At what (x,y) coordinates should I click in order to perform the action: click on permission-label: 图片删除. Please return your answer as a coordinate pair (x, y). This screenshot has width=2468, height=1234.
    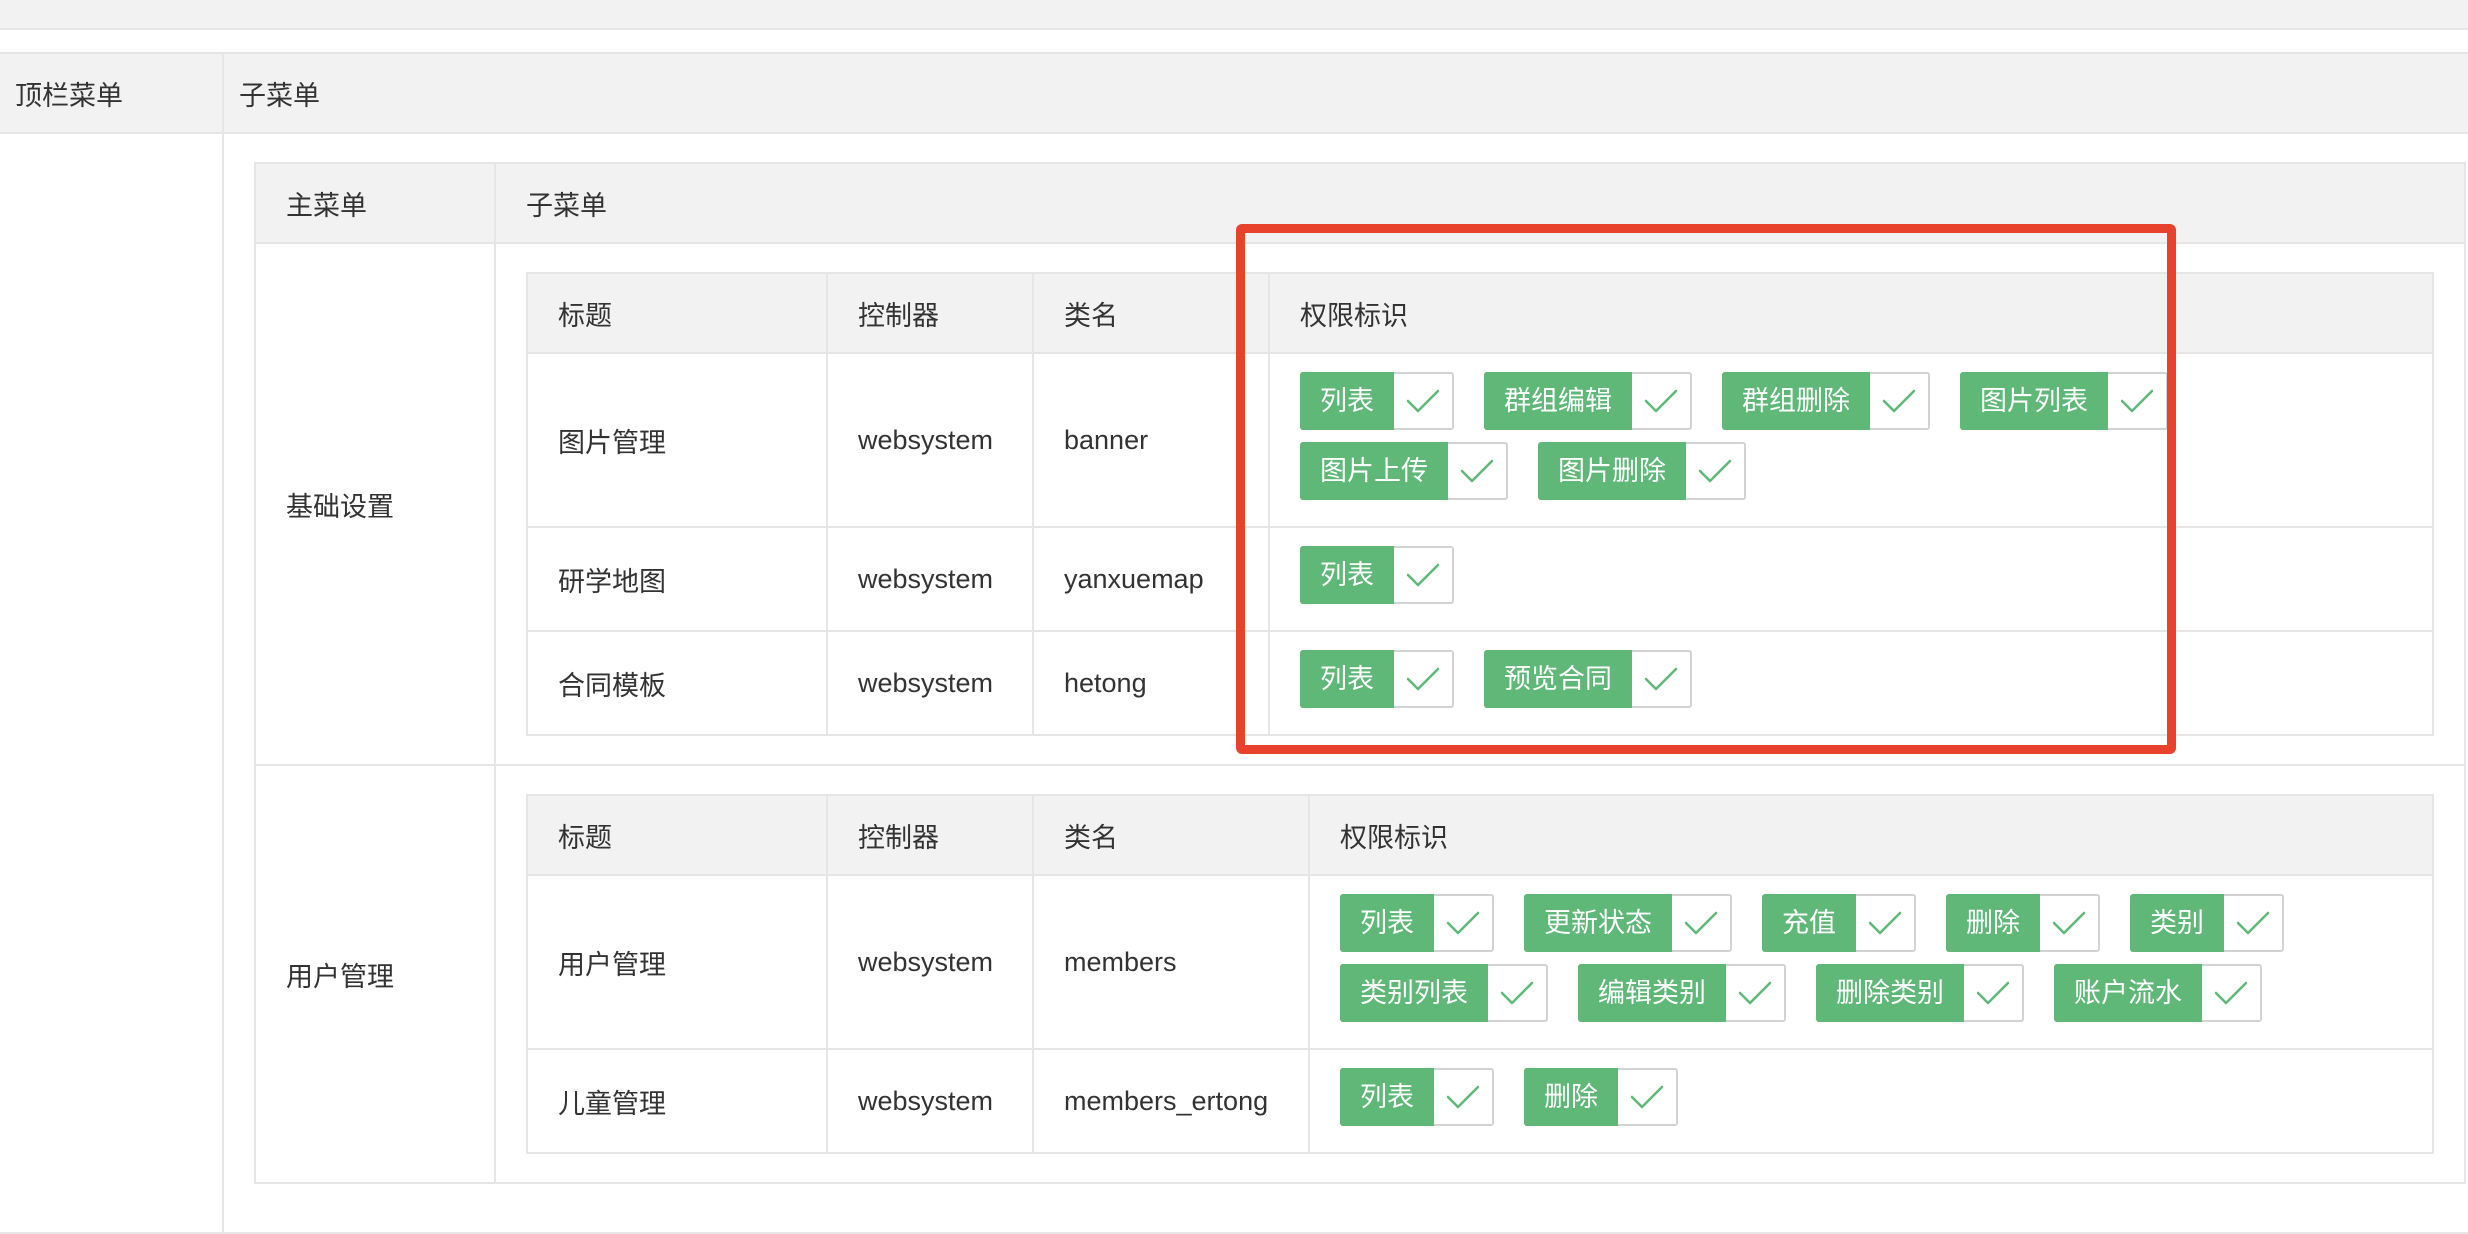
    Looking at the image, I should click on (1612, 471).